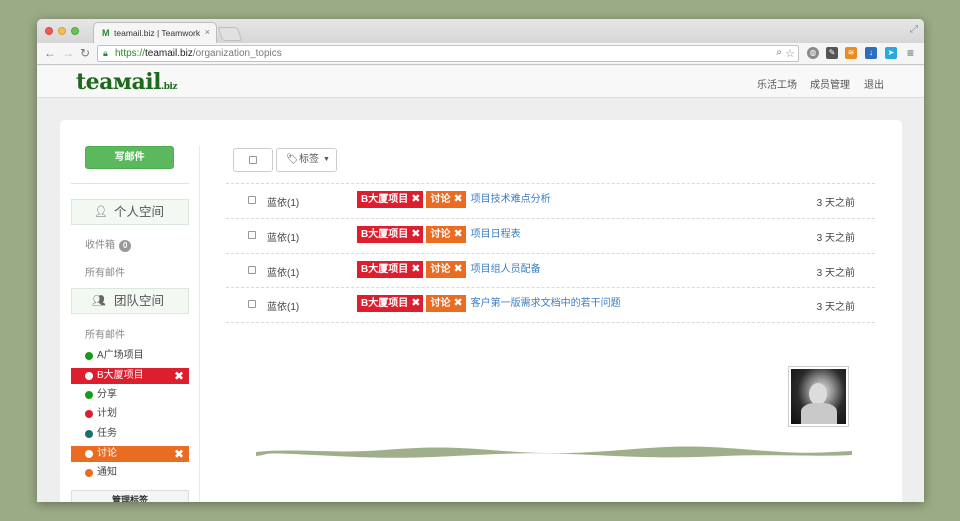 The width and height of the screenshot is (960, 521). Describe the element at coordinates (120, 375) in the screenshot. I see `label-name: B大厦项目` at that location.